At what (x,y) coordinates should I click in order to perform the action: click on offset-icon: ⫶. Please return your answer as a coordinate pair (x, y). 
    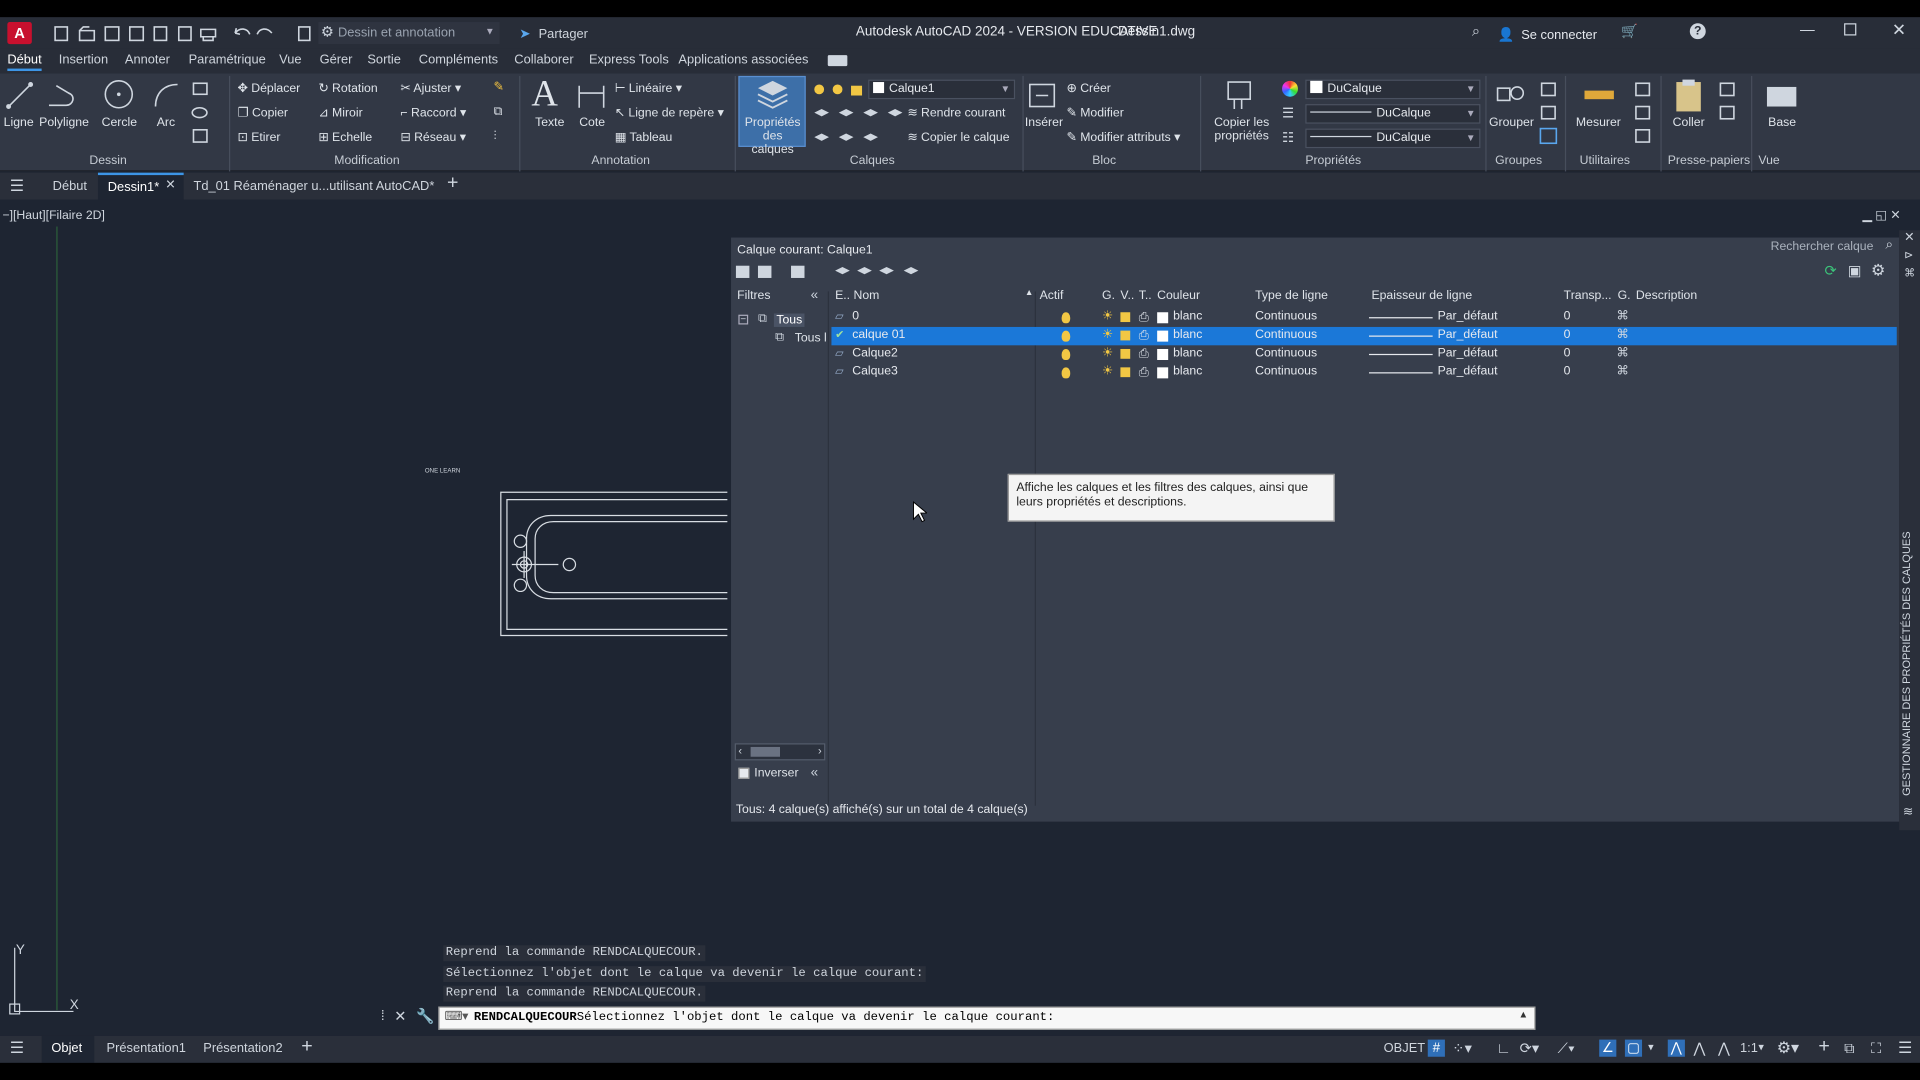
    Looking at the image, I should click on (494, 136).